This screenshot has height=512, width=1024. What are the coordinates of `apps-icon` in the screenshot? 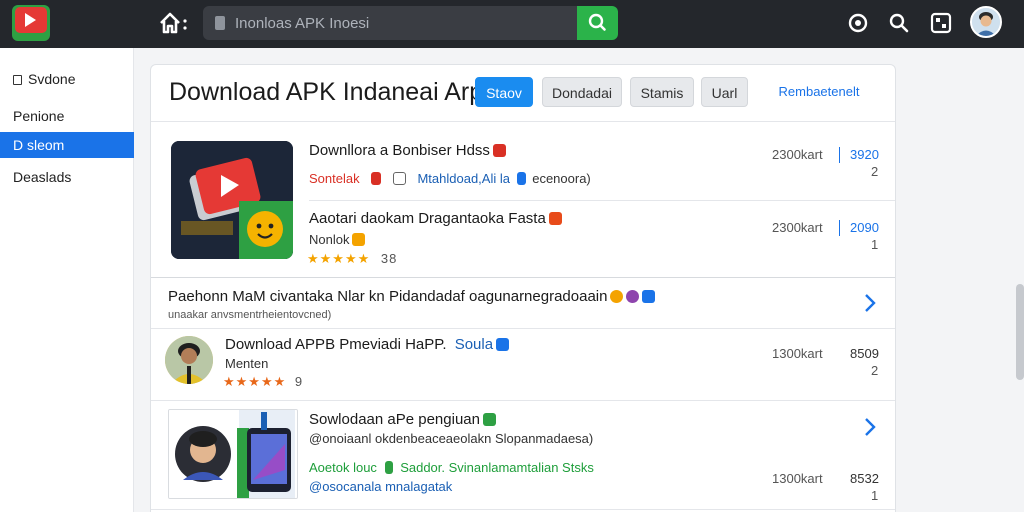 It's located at (941, 23).